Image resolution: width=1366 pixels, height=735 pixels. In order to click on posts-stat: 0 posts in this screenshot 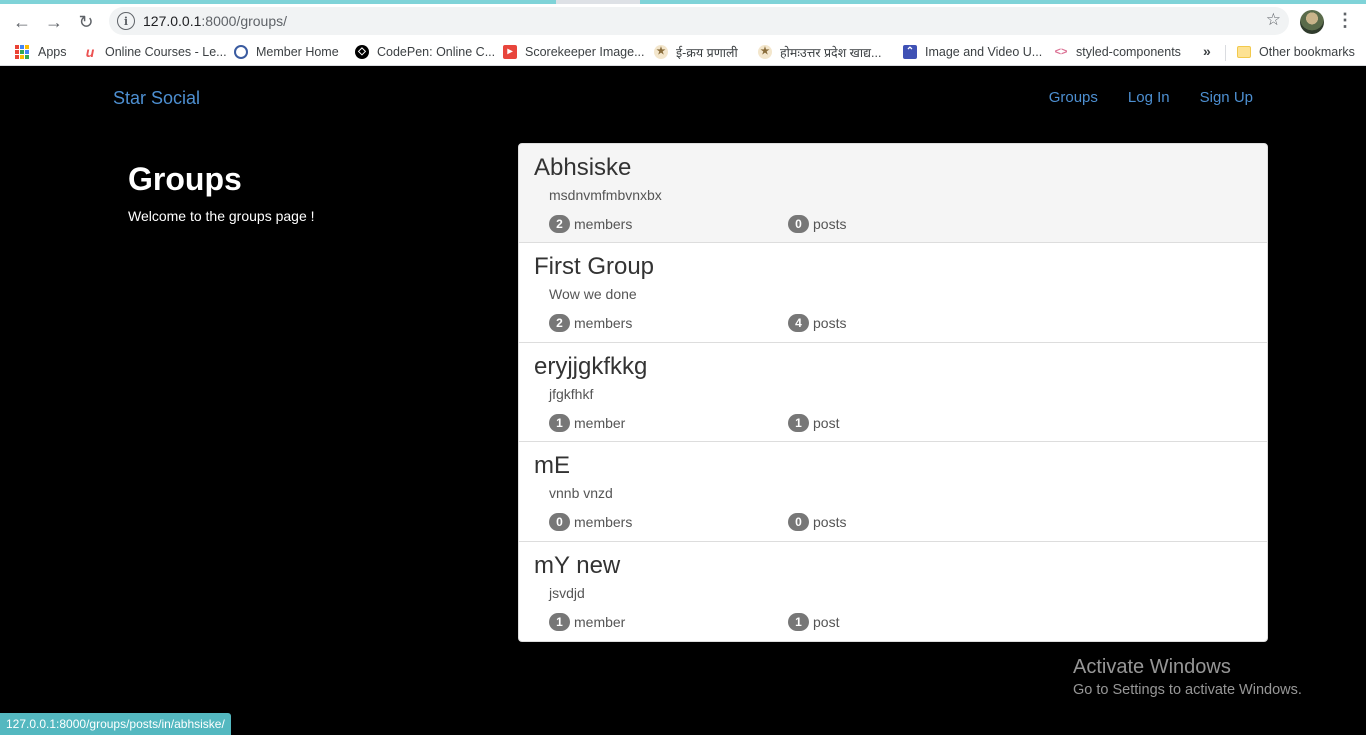, I will do `click(817, 224)`.